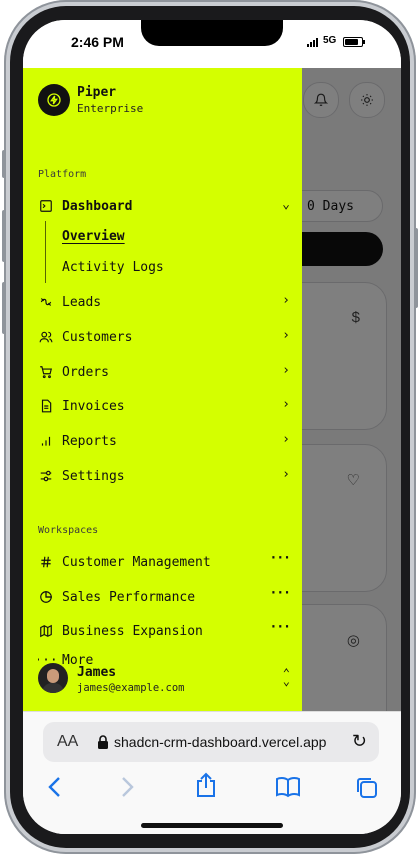 The height and width of the screenshot is (854, 420). Describe the element at coordinates (416, 268) in the screenshot. I see `power-button` at that location.